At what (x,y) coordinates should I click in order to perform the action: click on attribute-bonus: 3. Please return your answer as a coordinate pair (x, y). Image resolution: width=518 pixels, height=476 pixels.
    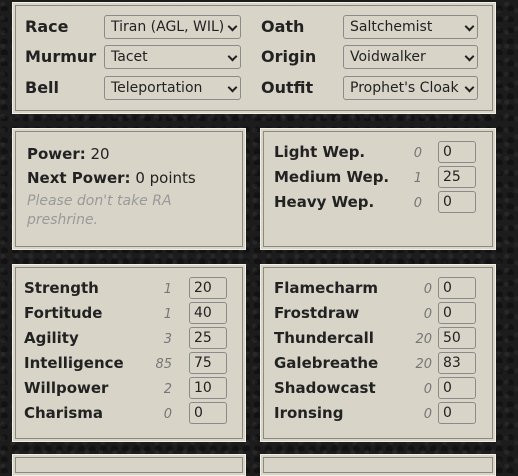
    Looking at the image, I should click on (167, 339).